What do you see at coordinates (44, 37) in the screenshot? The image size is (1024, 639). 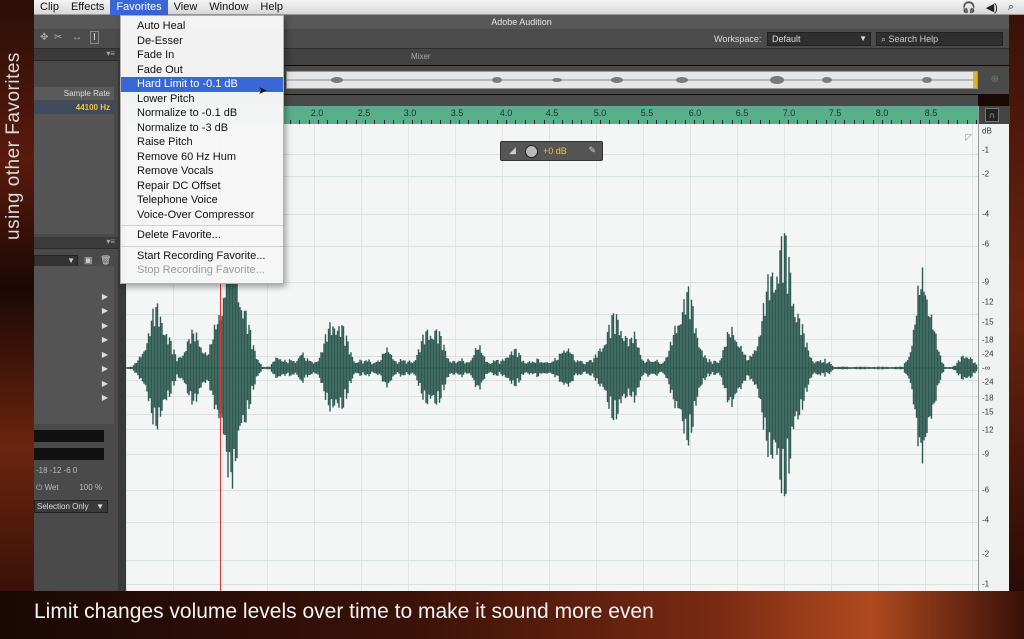 I see `move-tool-icon: ✥` at bounding box center [44, 37].